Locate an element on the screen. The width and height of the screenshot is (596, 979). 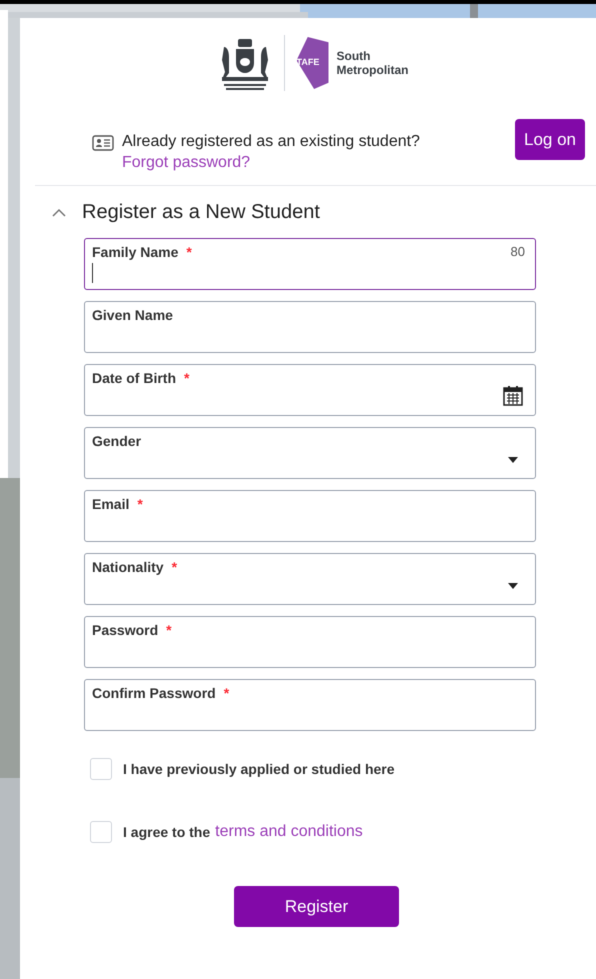
field-label: Date of Birth is located at coordinates (134, 378).